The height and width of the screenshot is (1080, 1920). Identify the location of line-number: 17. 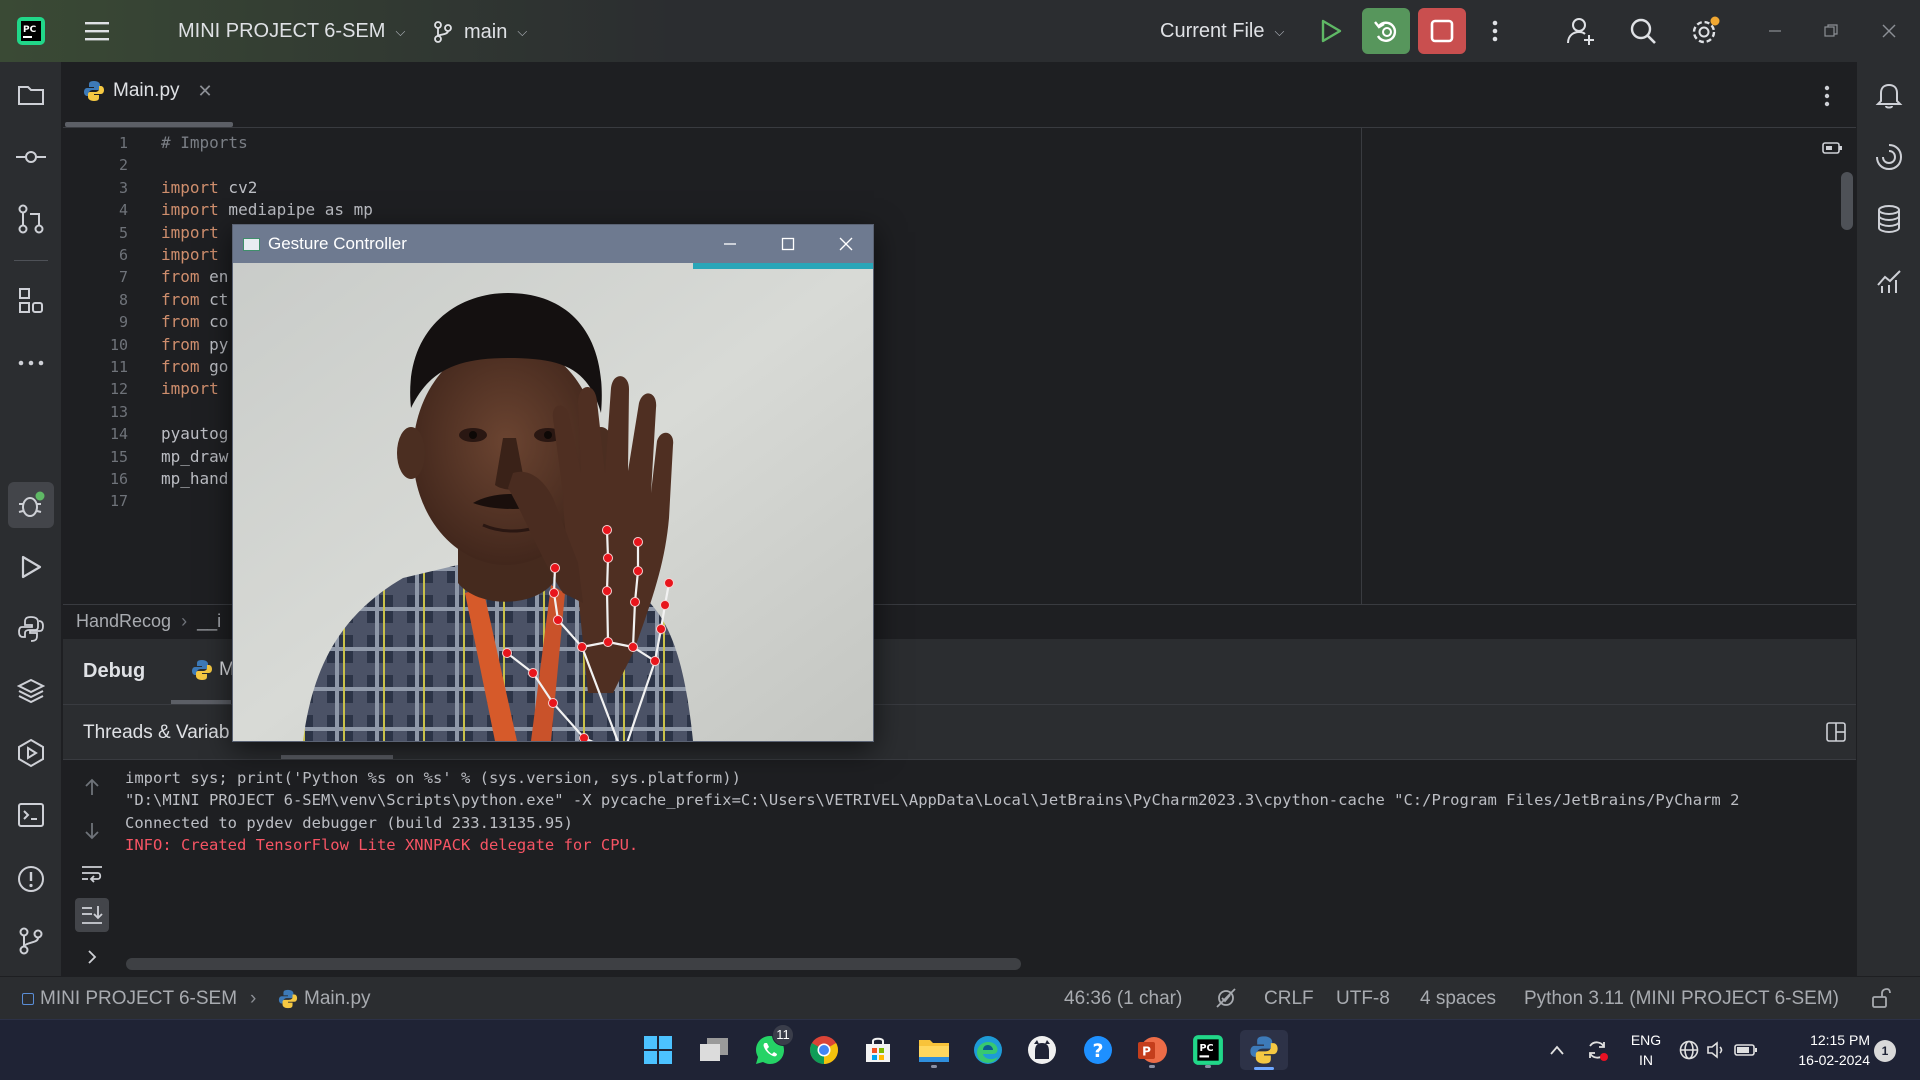
(95, 501).